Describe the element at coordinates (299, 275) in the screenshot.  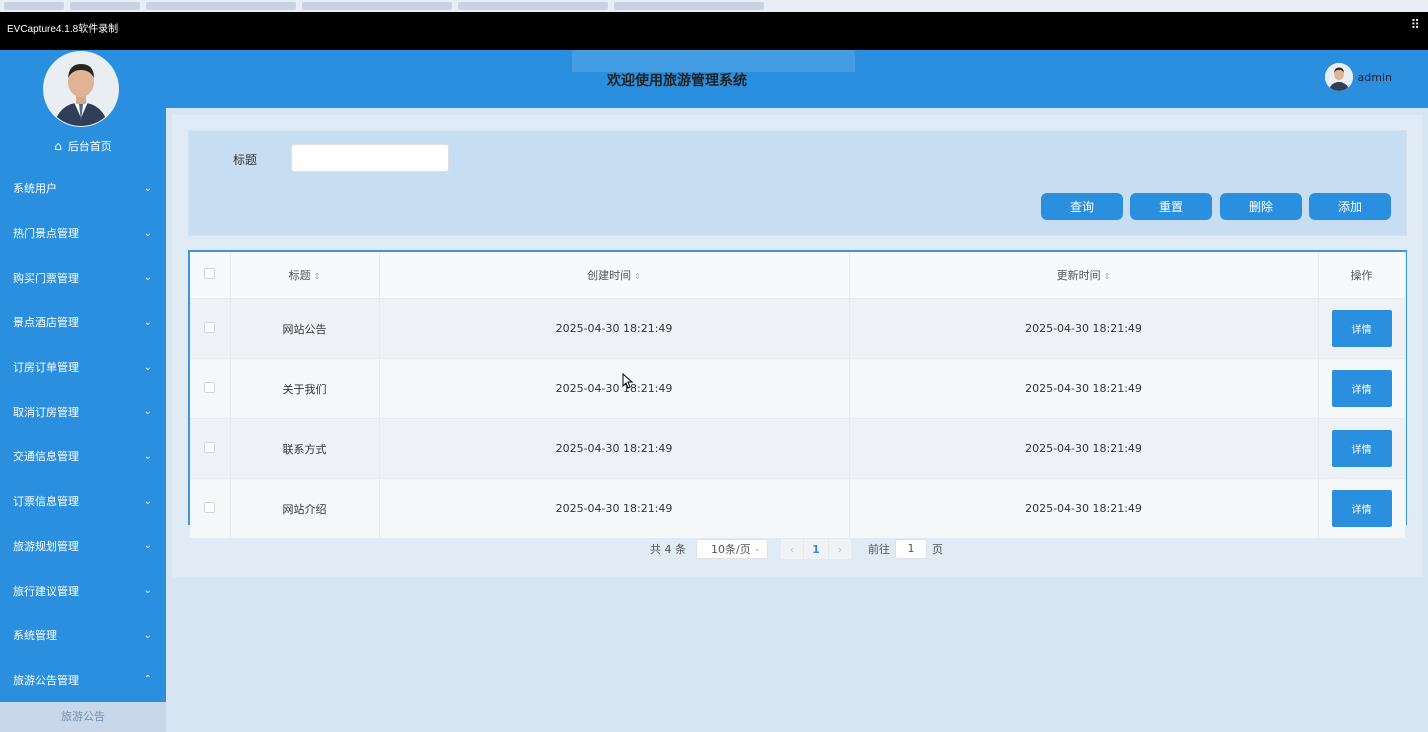
I see `column-header-label: 标题` at that location.